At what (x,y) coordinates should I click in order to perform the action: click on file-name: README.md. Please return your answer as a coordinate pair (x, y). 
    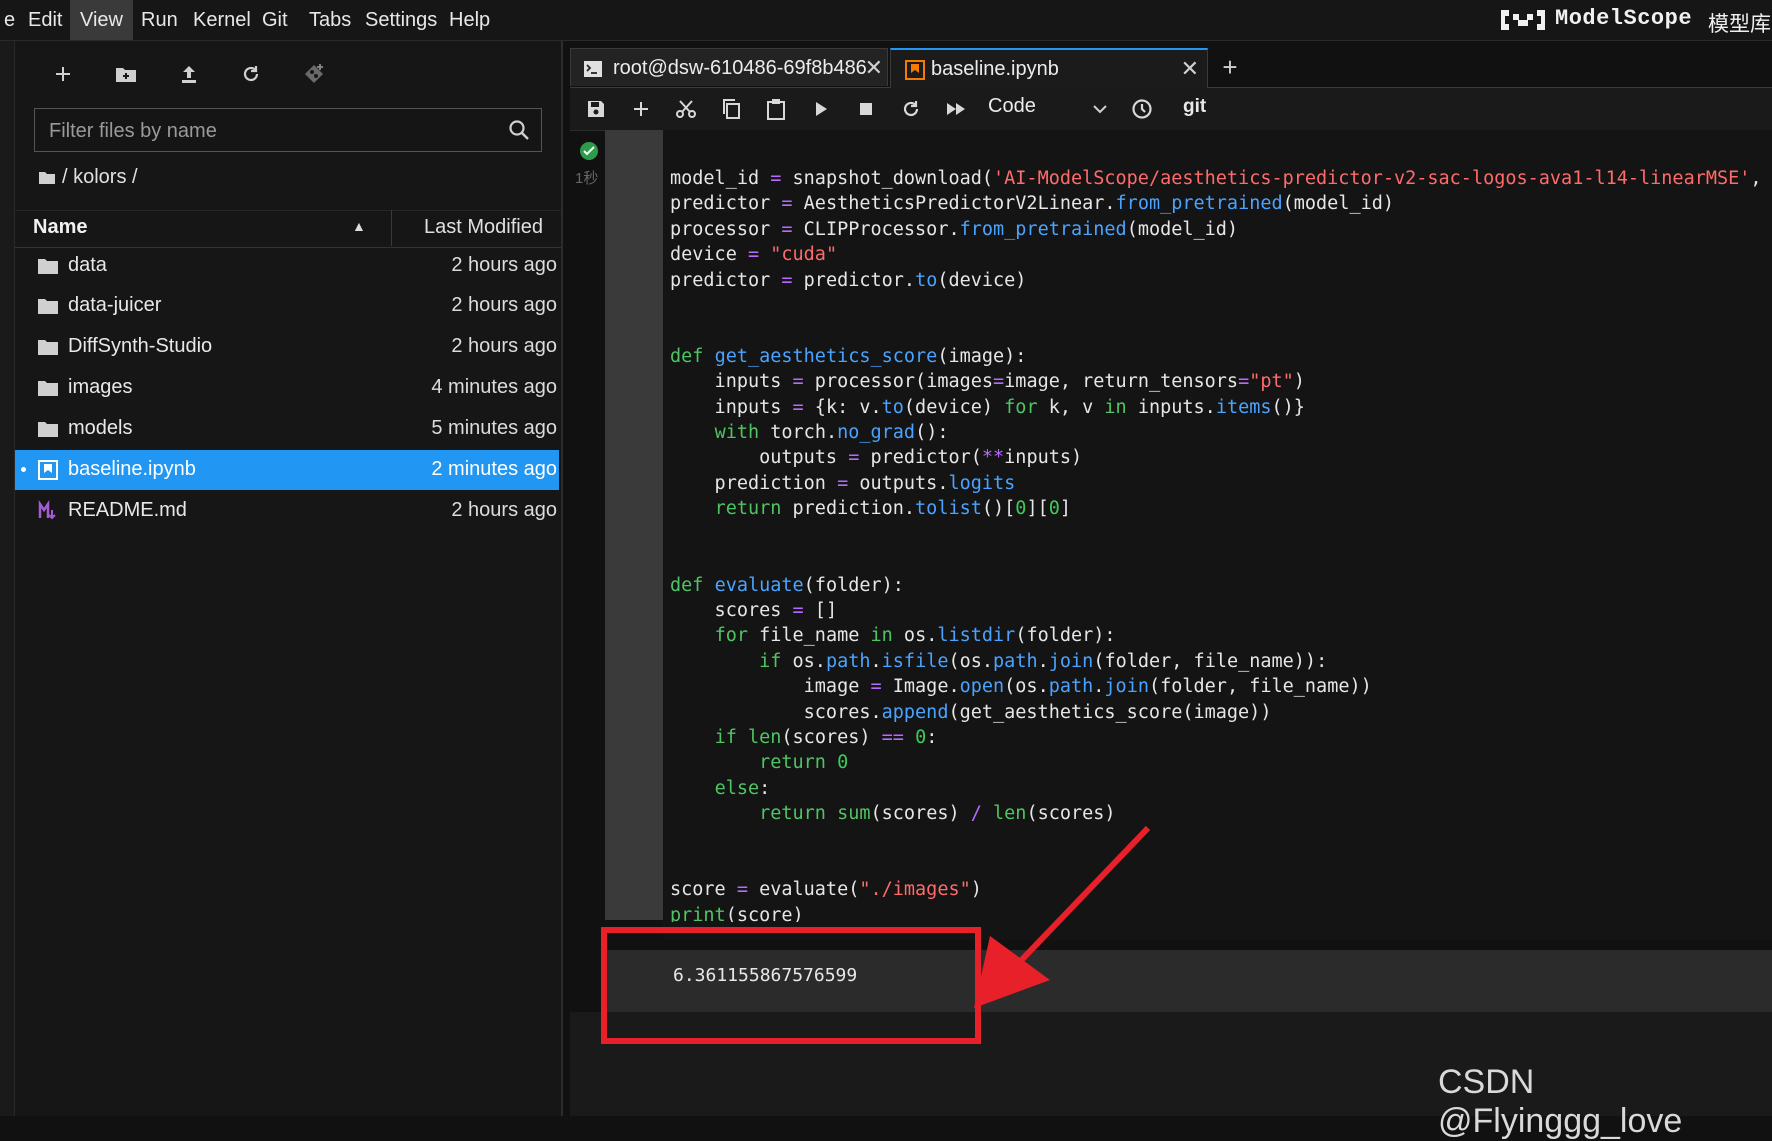
    Looking at the image, I should click on (127, 510).